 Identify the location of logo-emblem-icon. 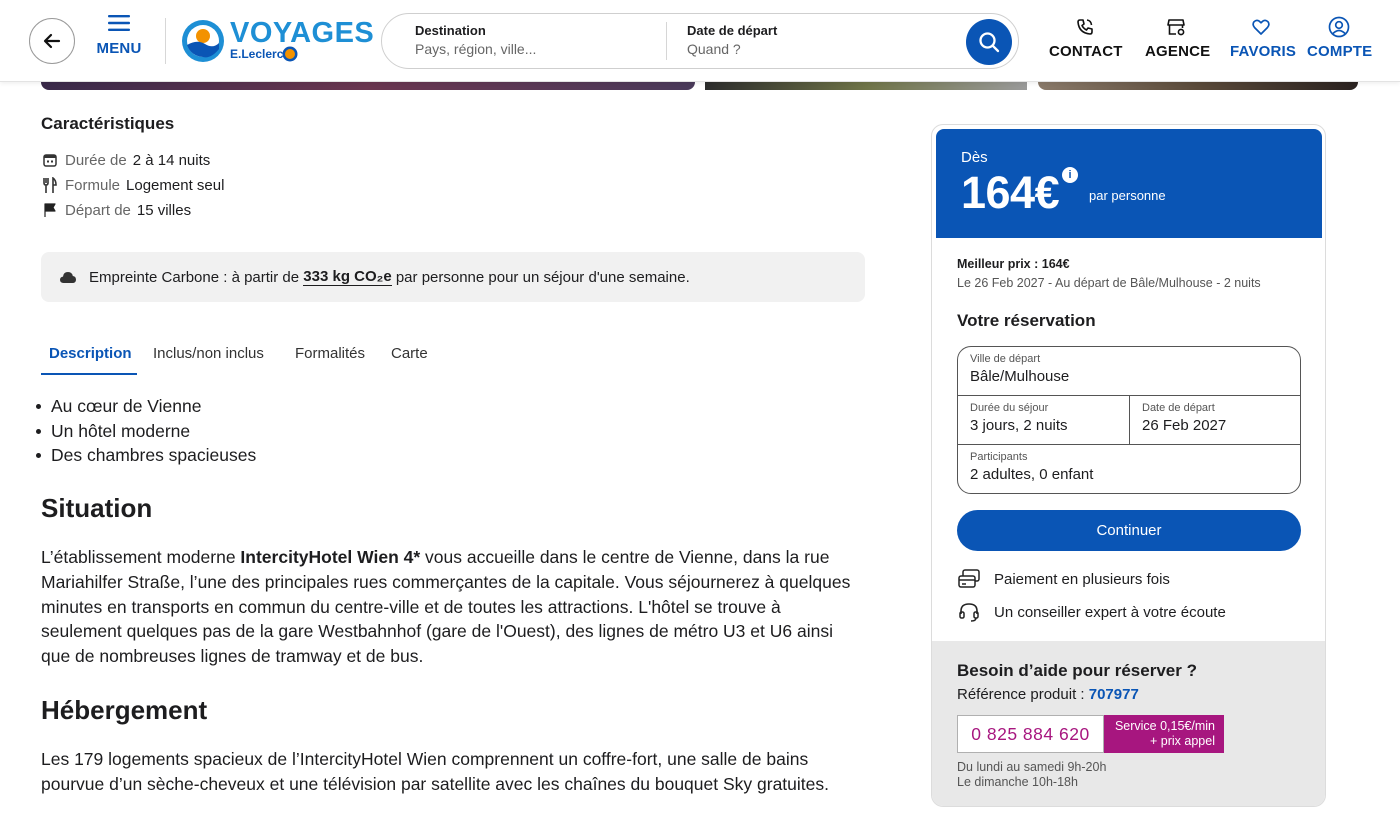
(203, 41).